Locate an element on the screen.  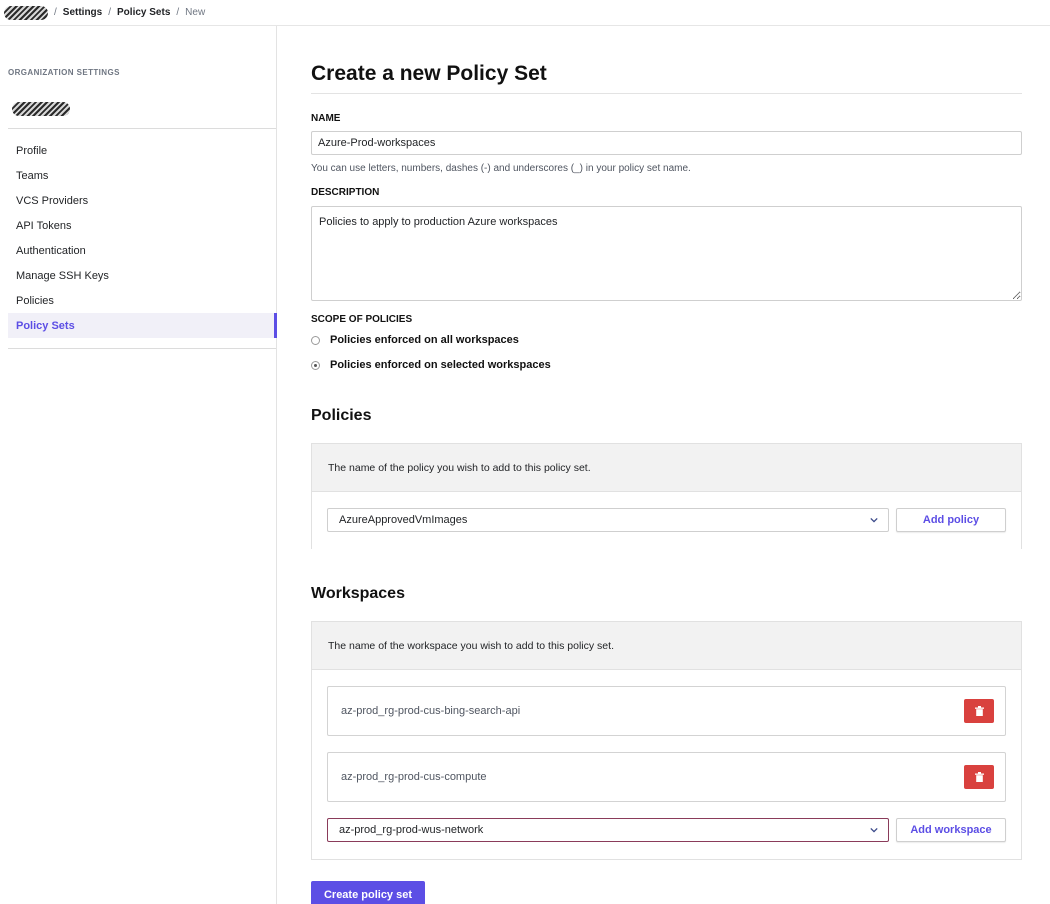
breadcrumb-current: New is located at coordinates (195, 12).